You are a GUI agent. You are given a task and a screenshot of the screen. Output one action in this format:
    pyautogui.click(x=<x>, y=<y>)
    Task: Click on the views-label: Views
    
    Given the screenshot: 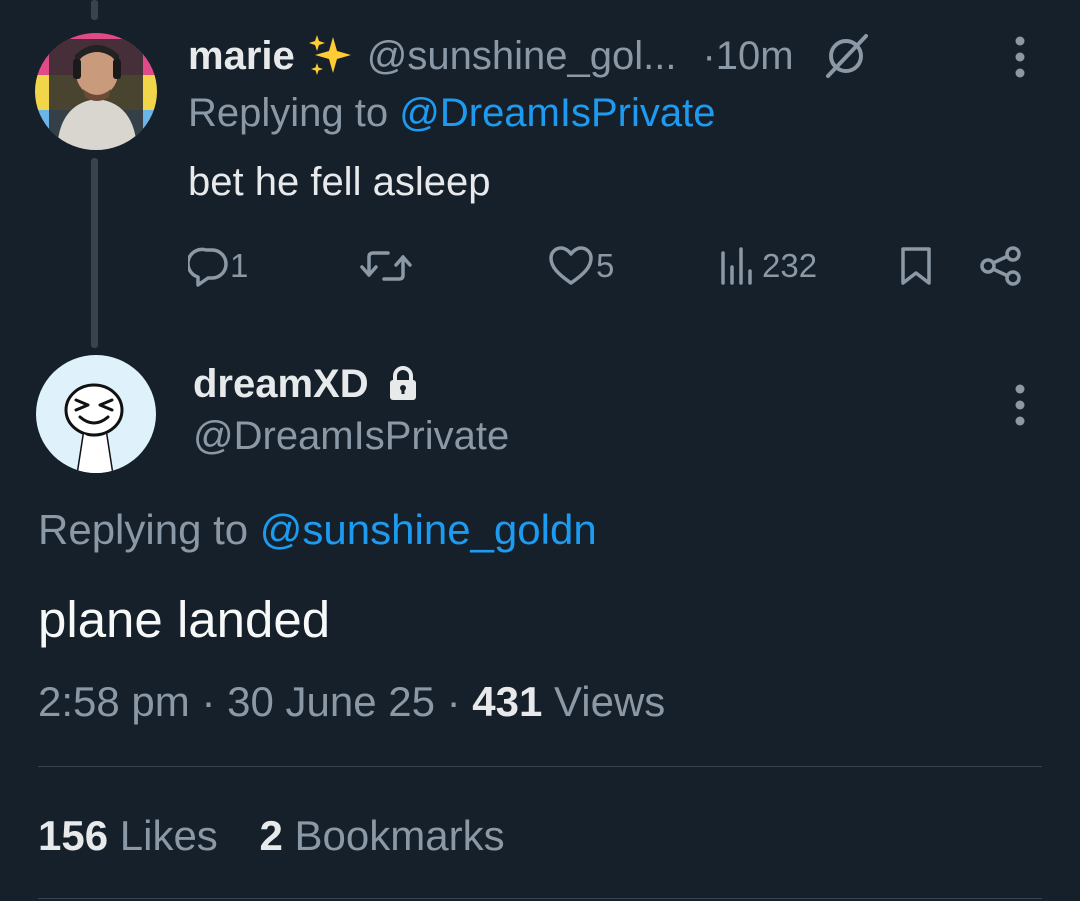 What is the action you would take?
    pyautogui.click(x=610, y=701)
    